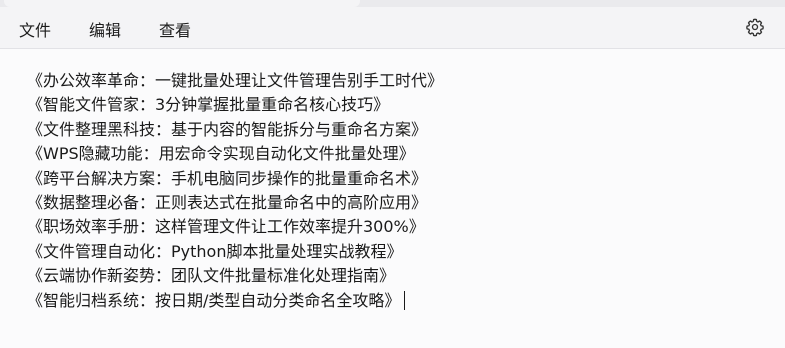 The image size is (785, 348). Describe the element at coordinates (182, 3) in the screenshot. I see `active-tab-edge` at that location.